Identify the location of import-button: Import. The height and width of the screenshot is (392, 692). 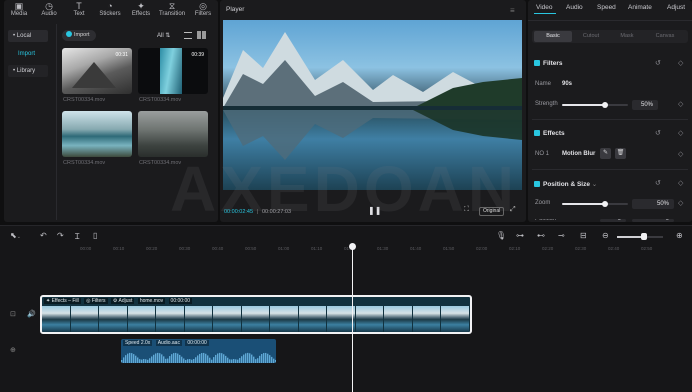
(79, 35).